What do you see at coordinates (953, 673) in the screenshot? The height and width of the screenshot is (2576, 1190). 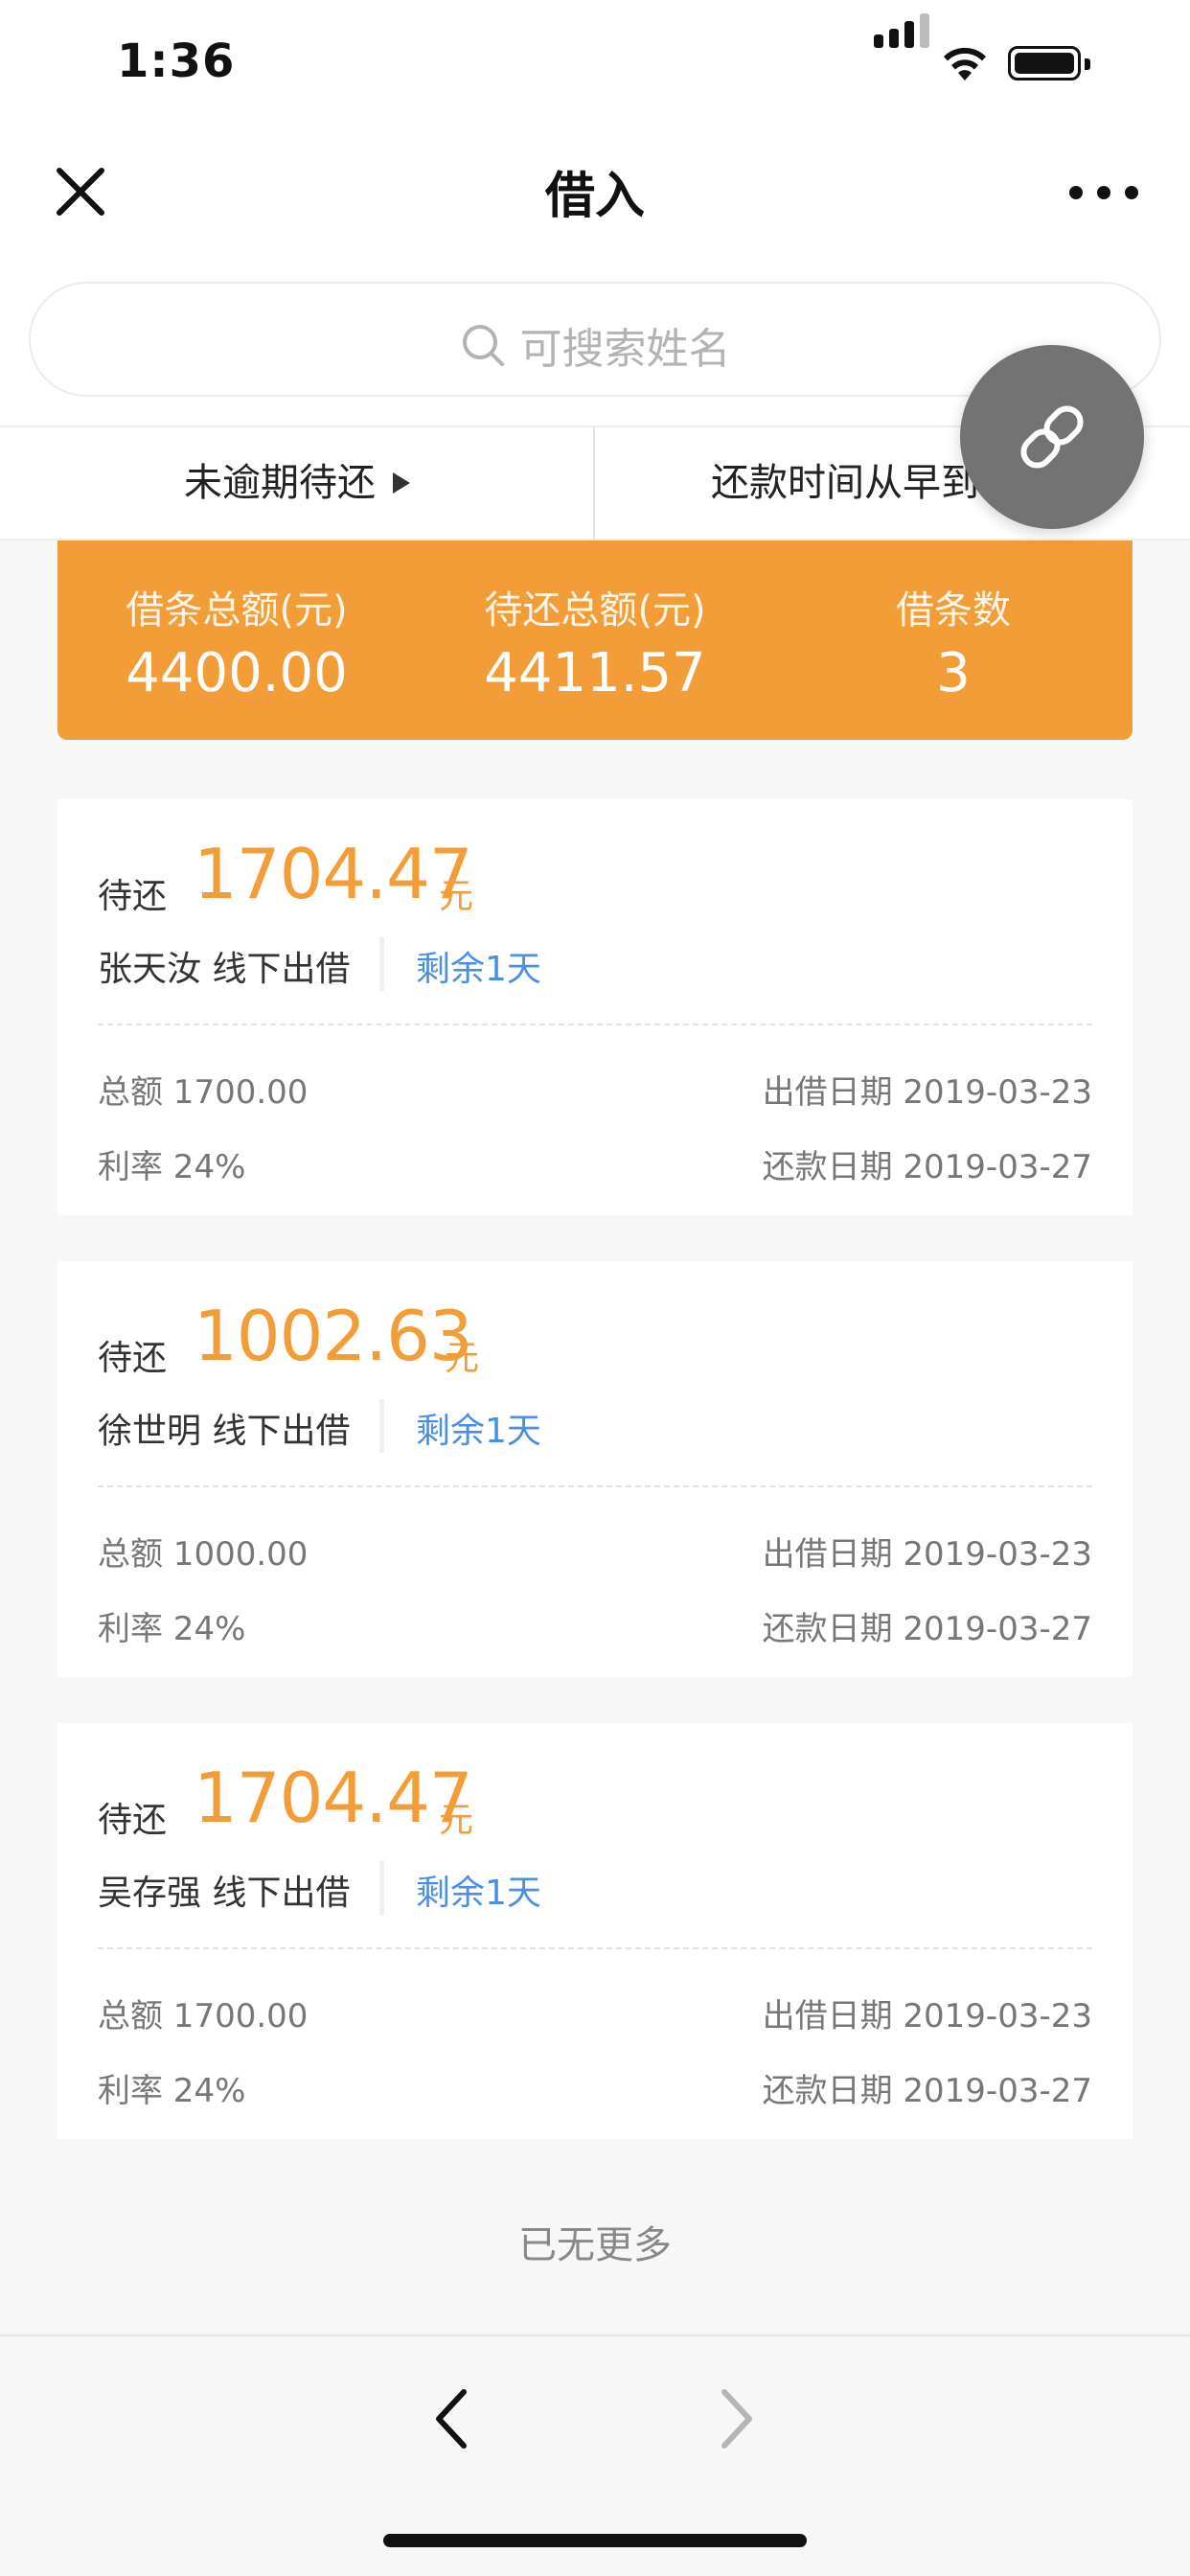 I see `summary-value: 3` at bounding box center [953, 673].